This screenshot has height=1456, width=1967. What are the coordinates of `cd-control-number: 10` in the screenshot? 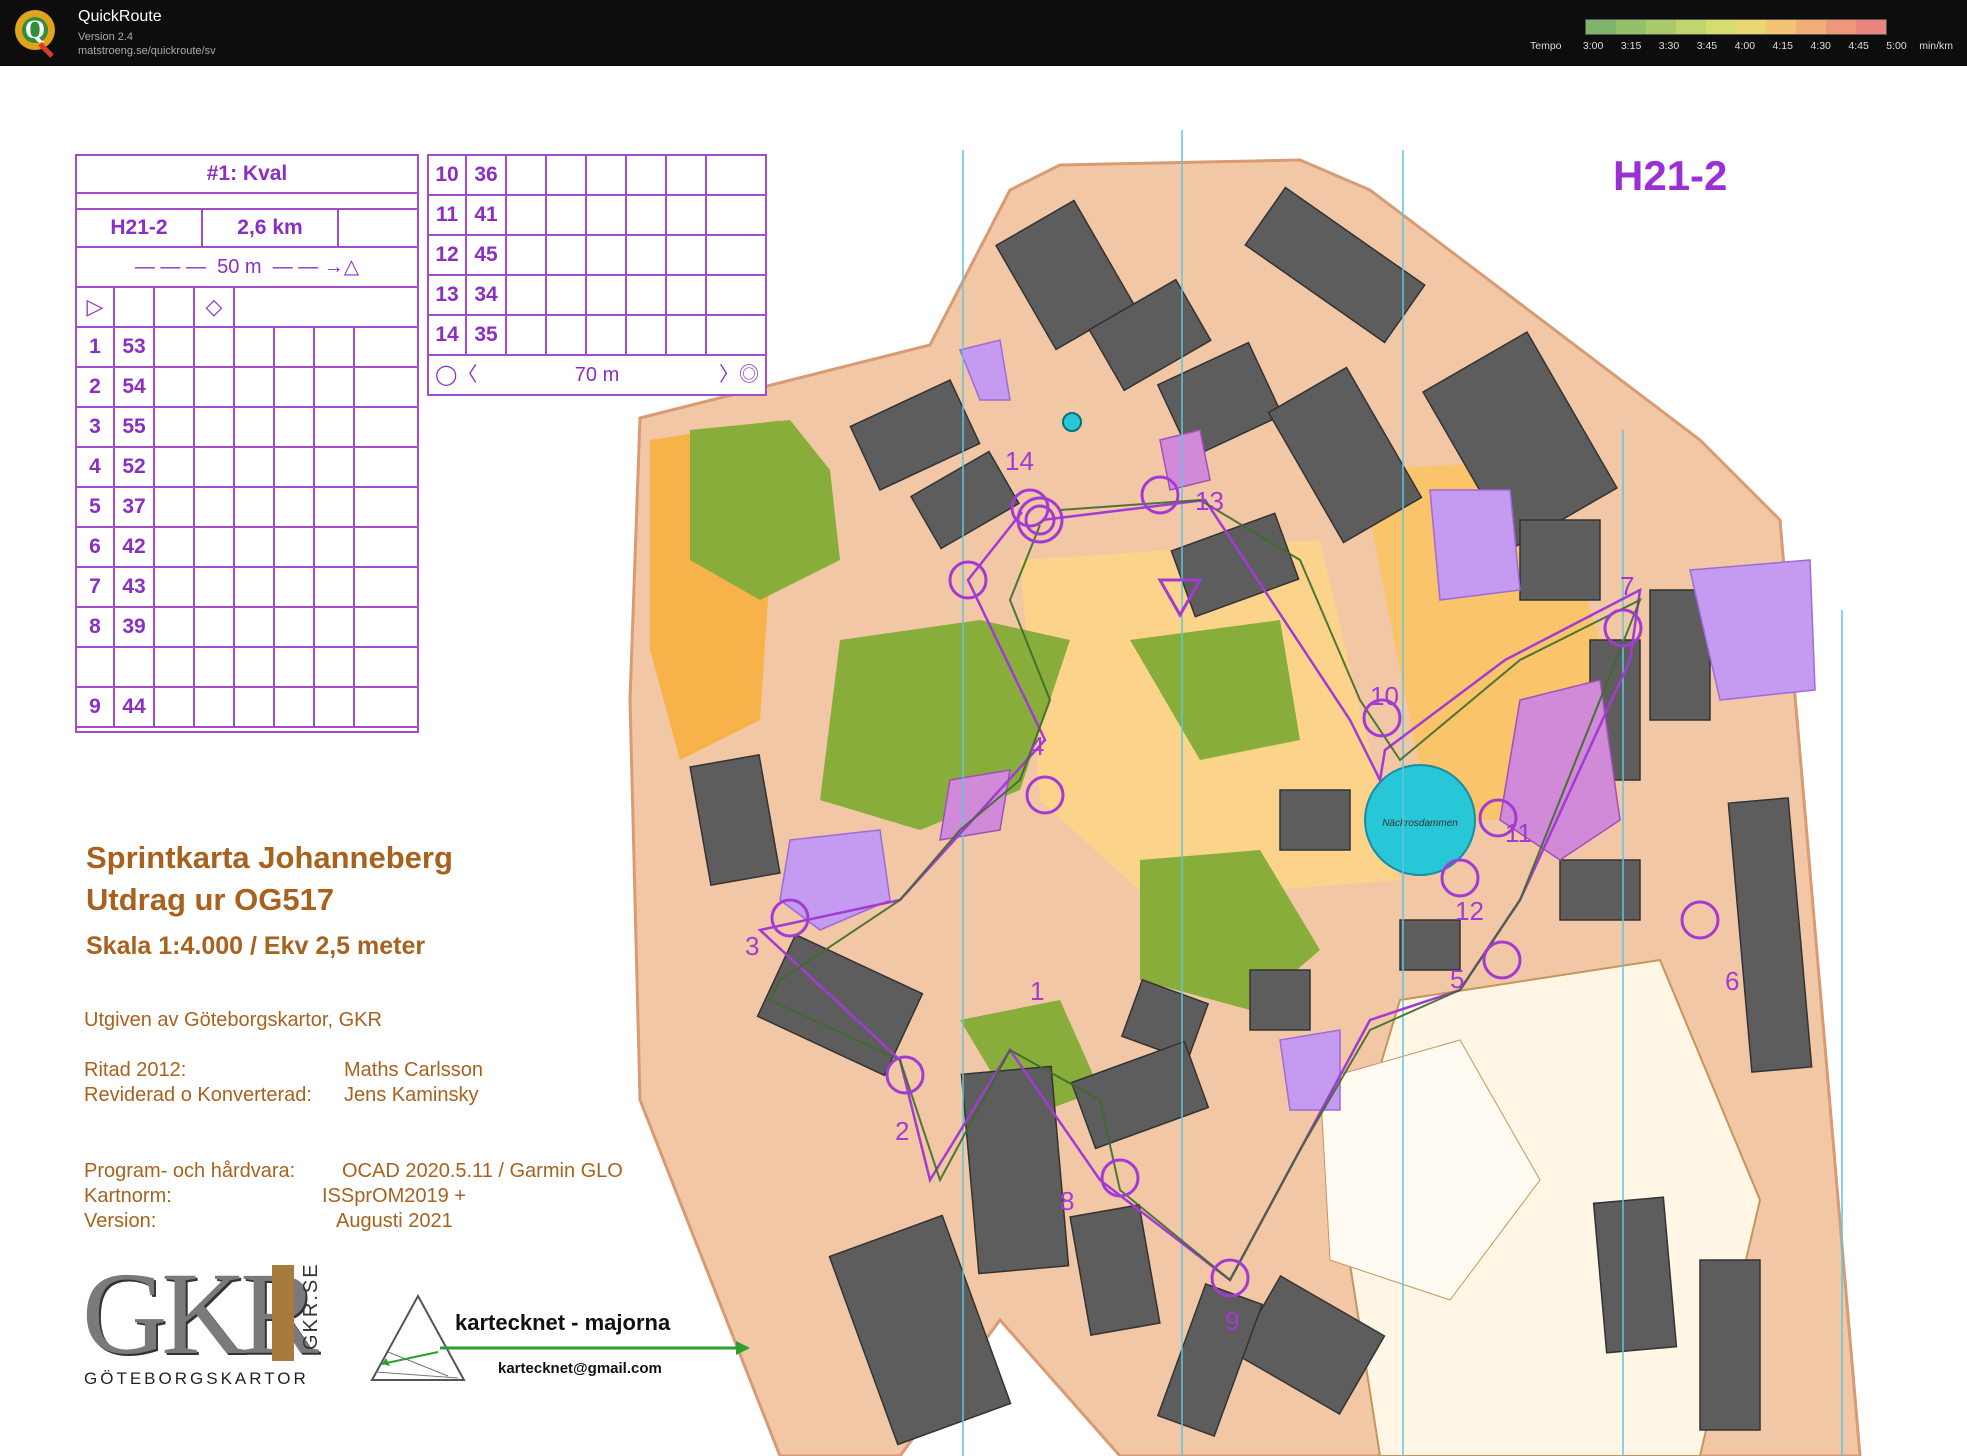 It's located at (448, 175).